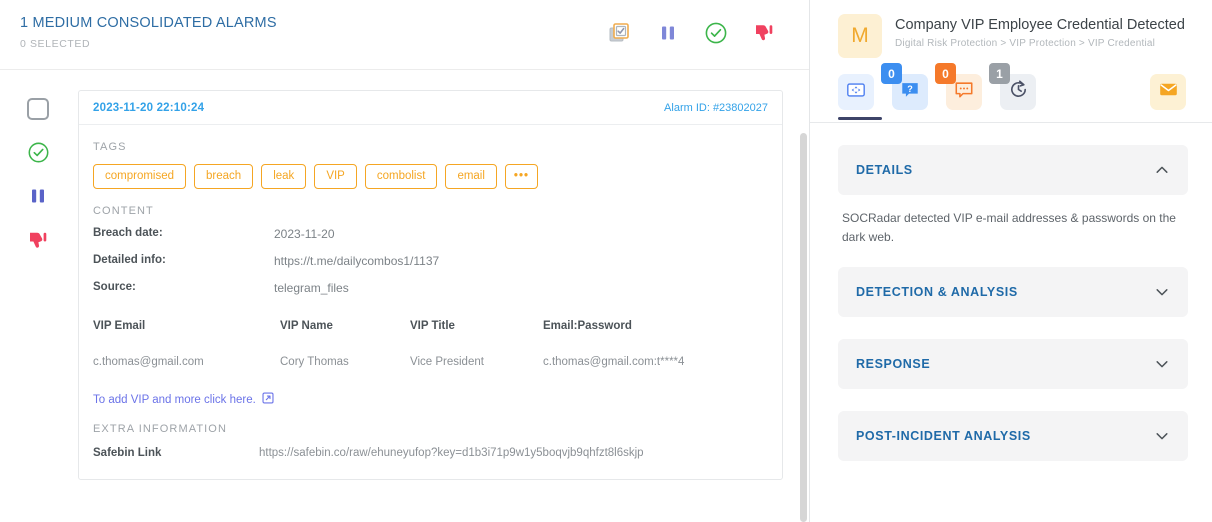 The height and width of the screenshot is (522, 1212). Describe the element at coordinates (335, 176) in the screenshot. I see `tag-chip: VIP` at that location.